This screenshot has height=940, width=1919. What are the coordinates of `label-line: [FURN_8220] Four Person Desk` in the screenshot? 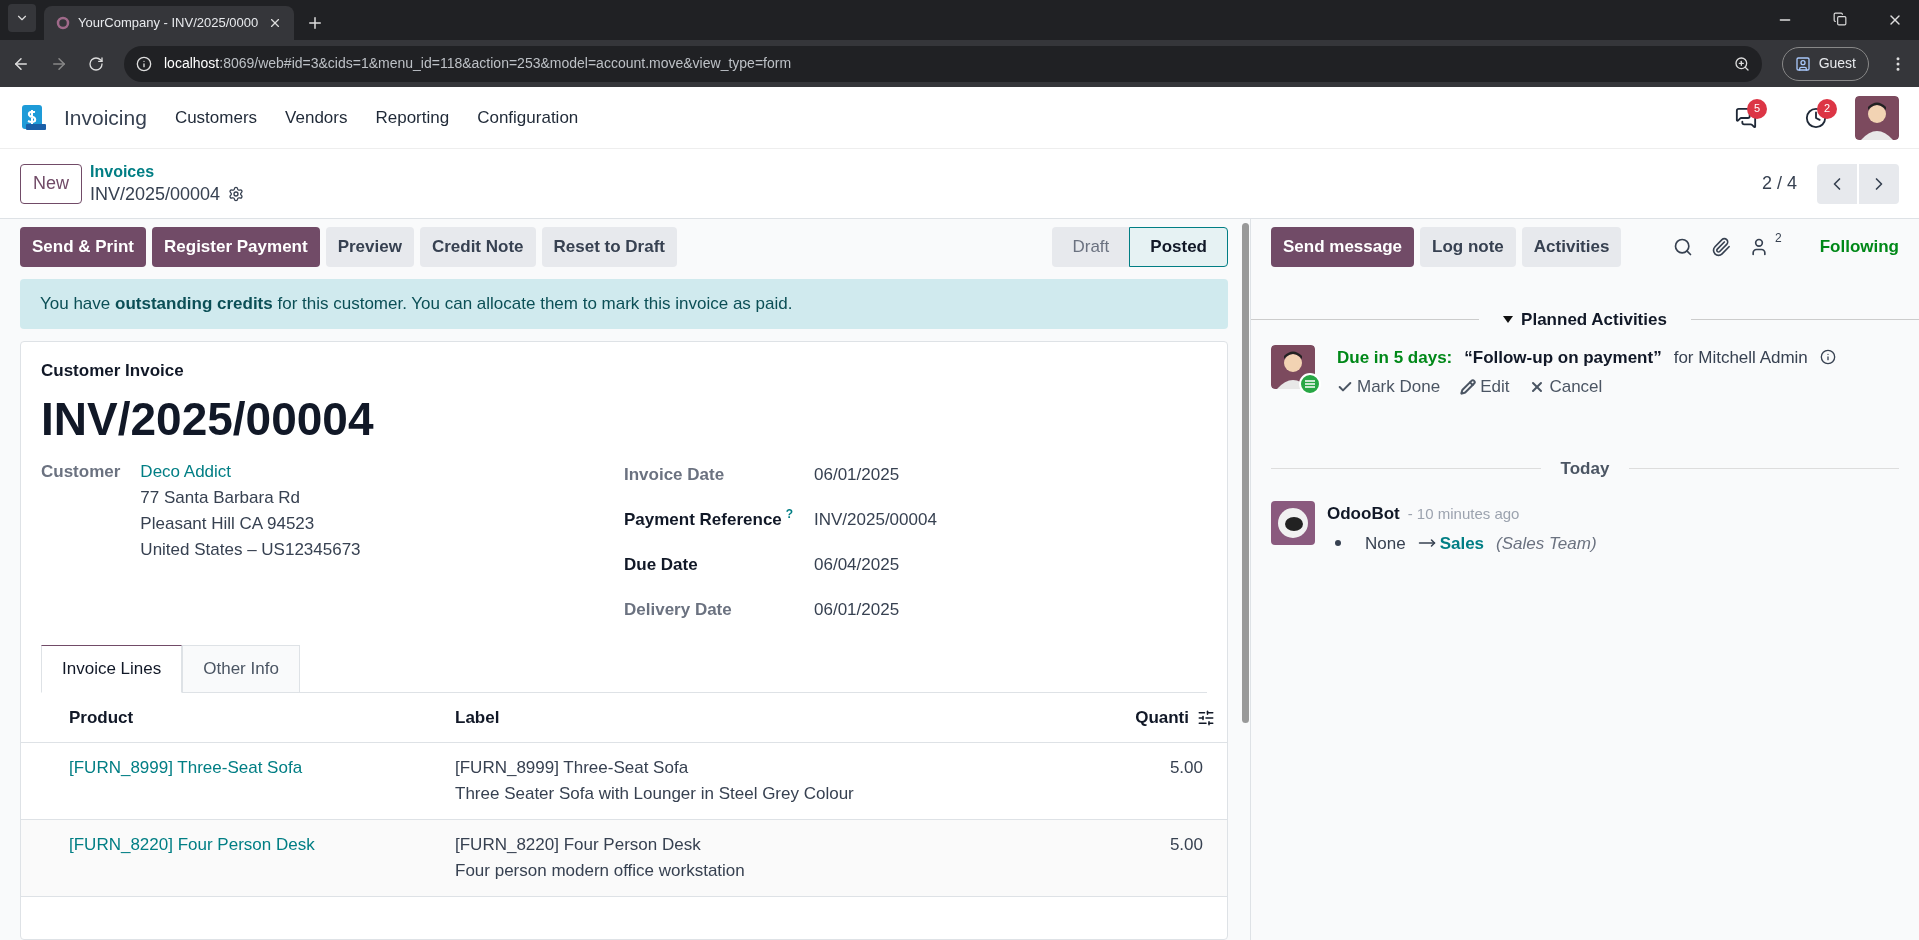 It's located at (578, 845).